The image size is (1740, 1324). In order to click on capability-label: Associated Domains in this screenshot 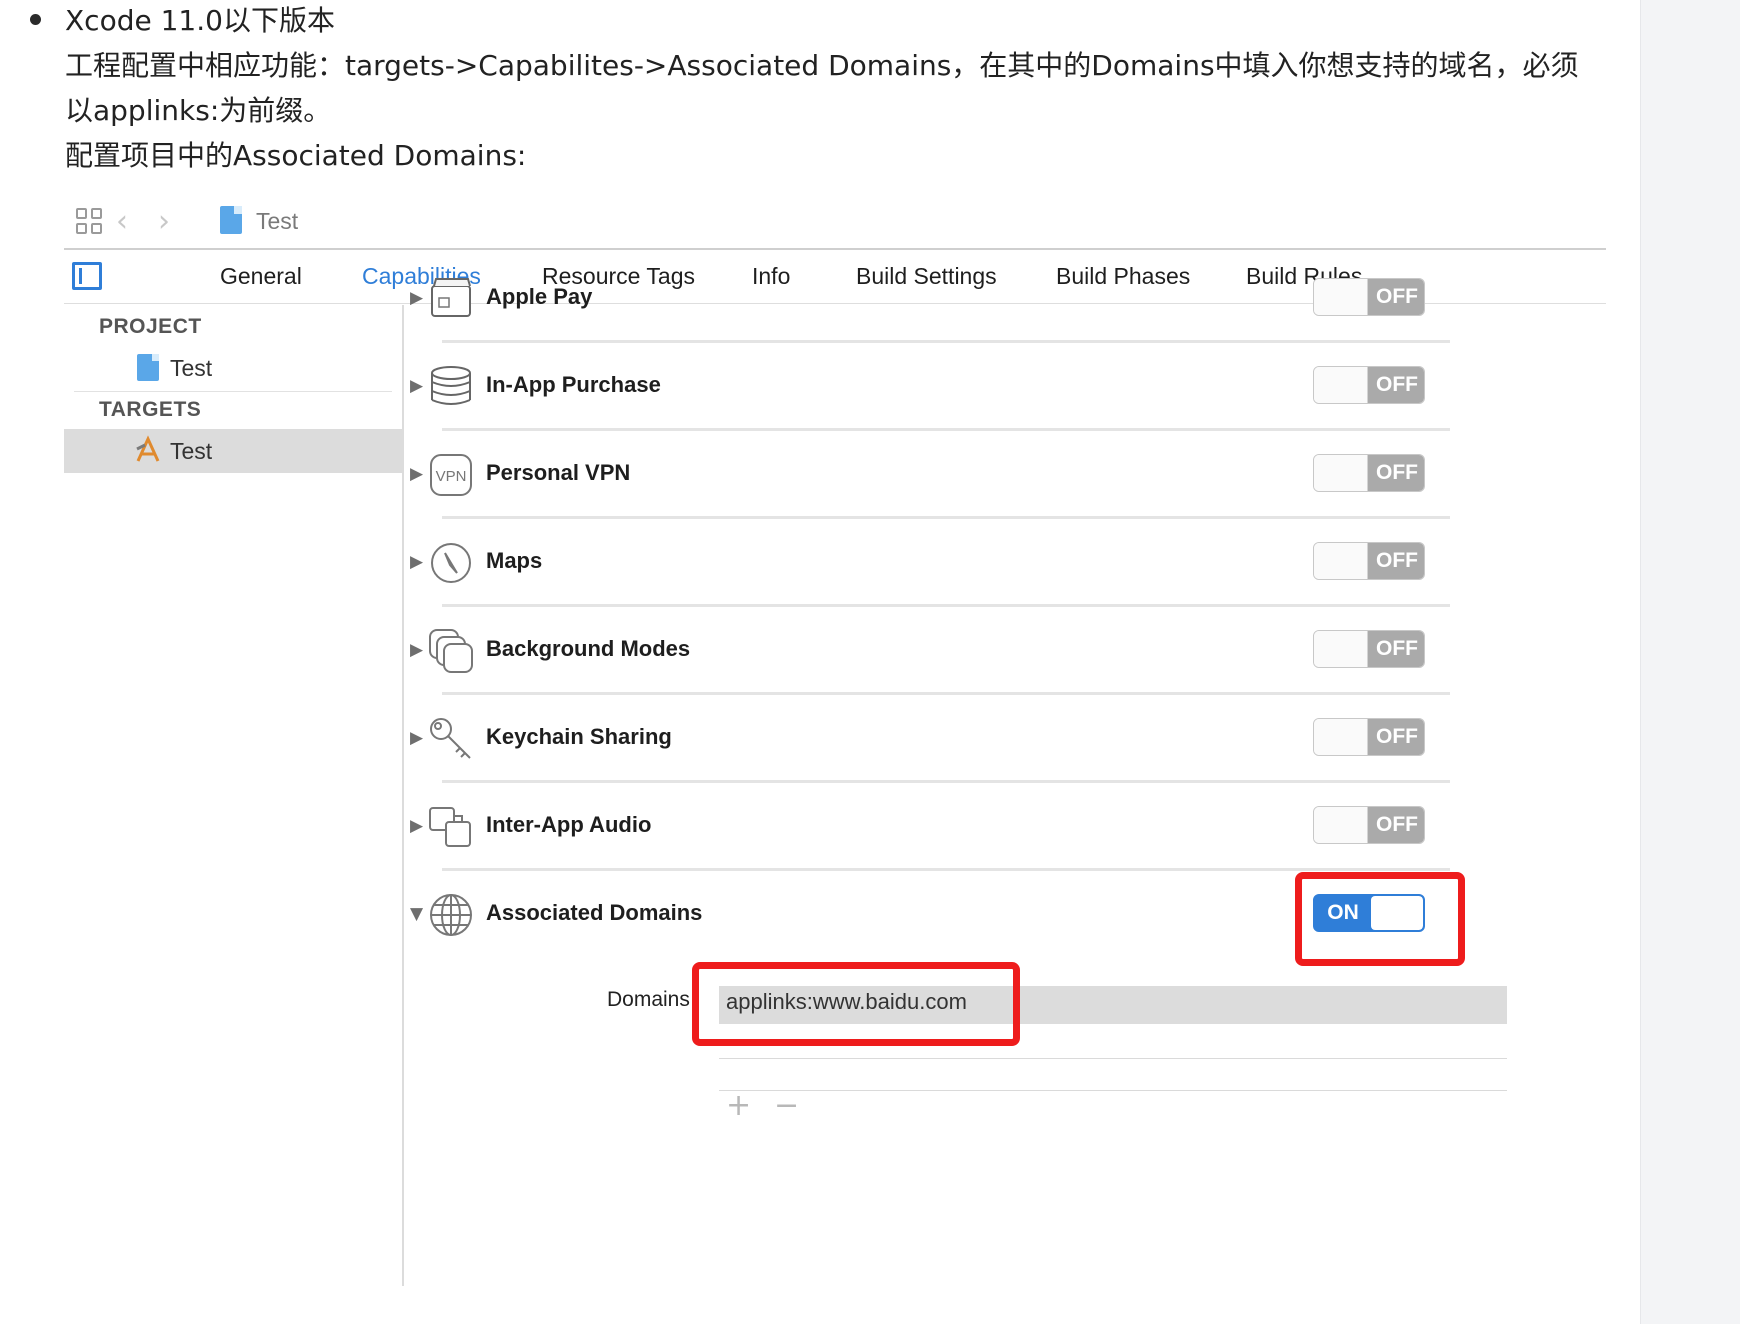, I will do `click(594, 912)`.